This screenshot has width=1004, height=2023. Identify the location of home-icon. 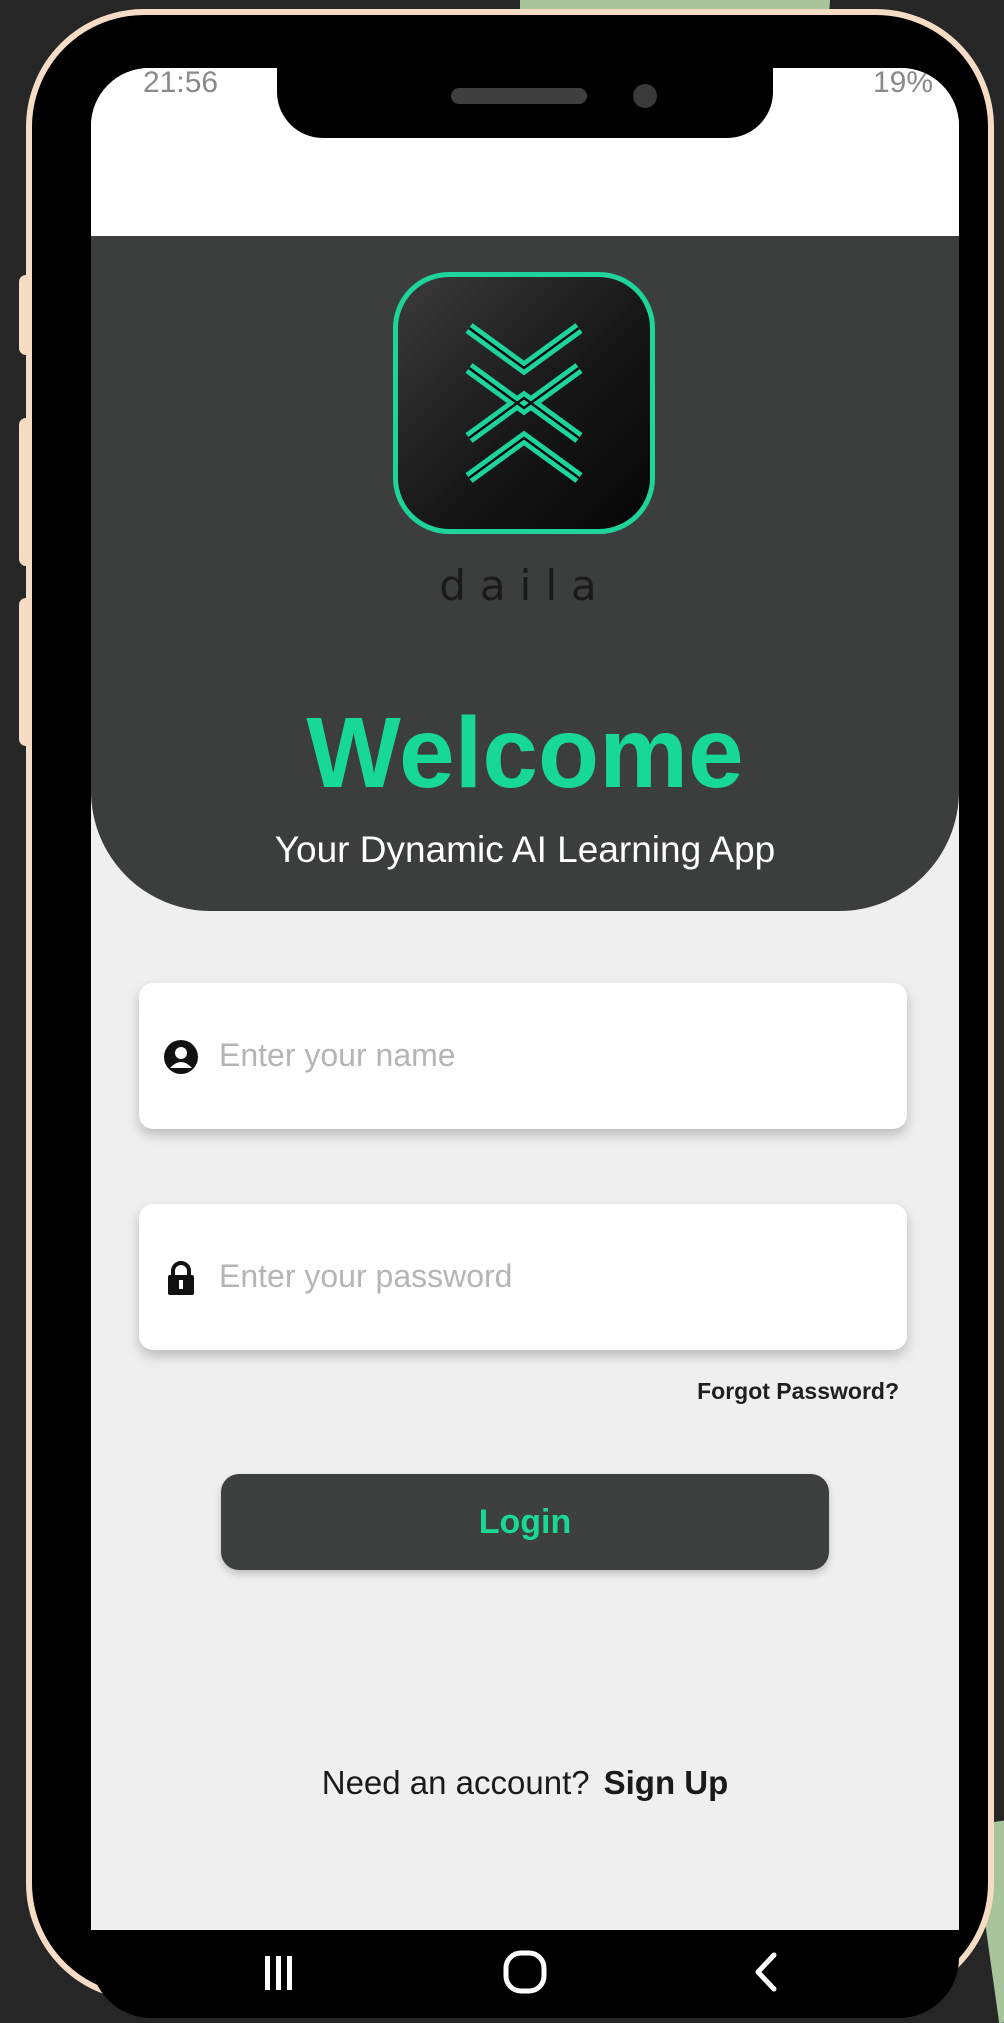
(525, 1972).